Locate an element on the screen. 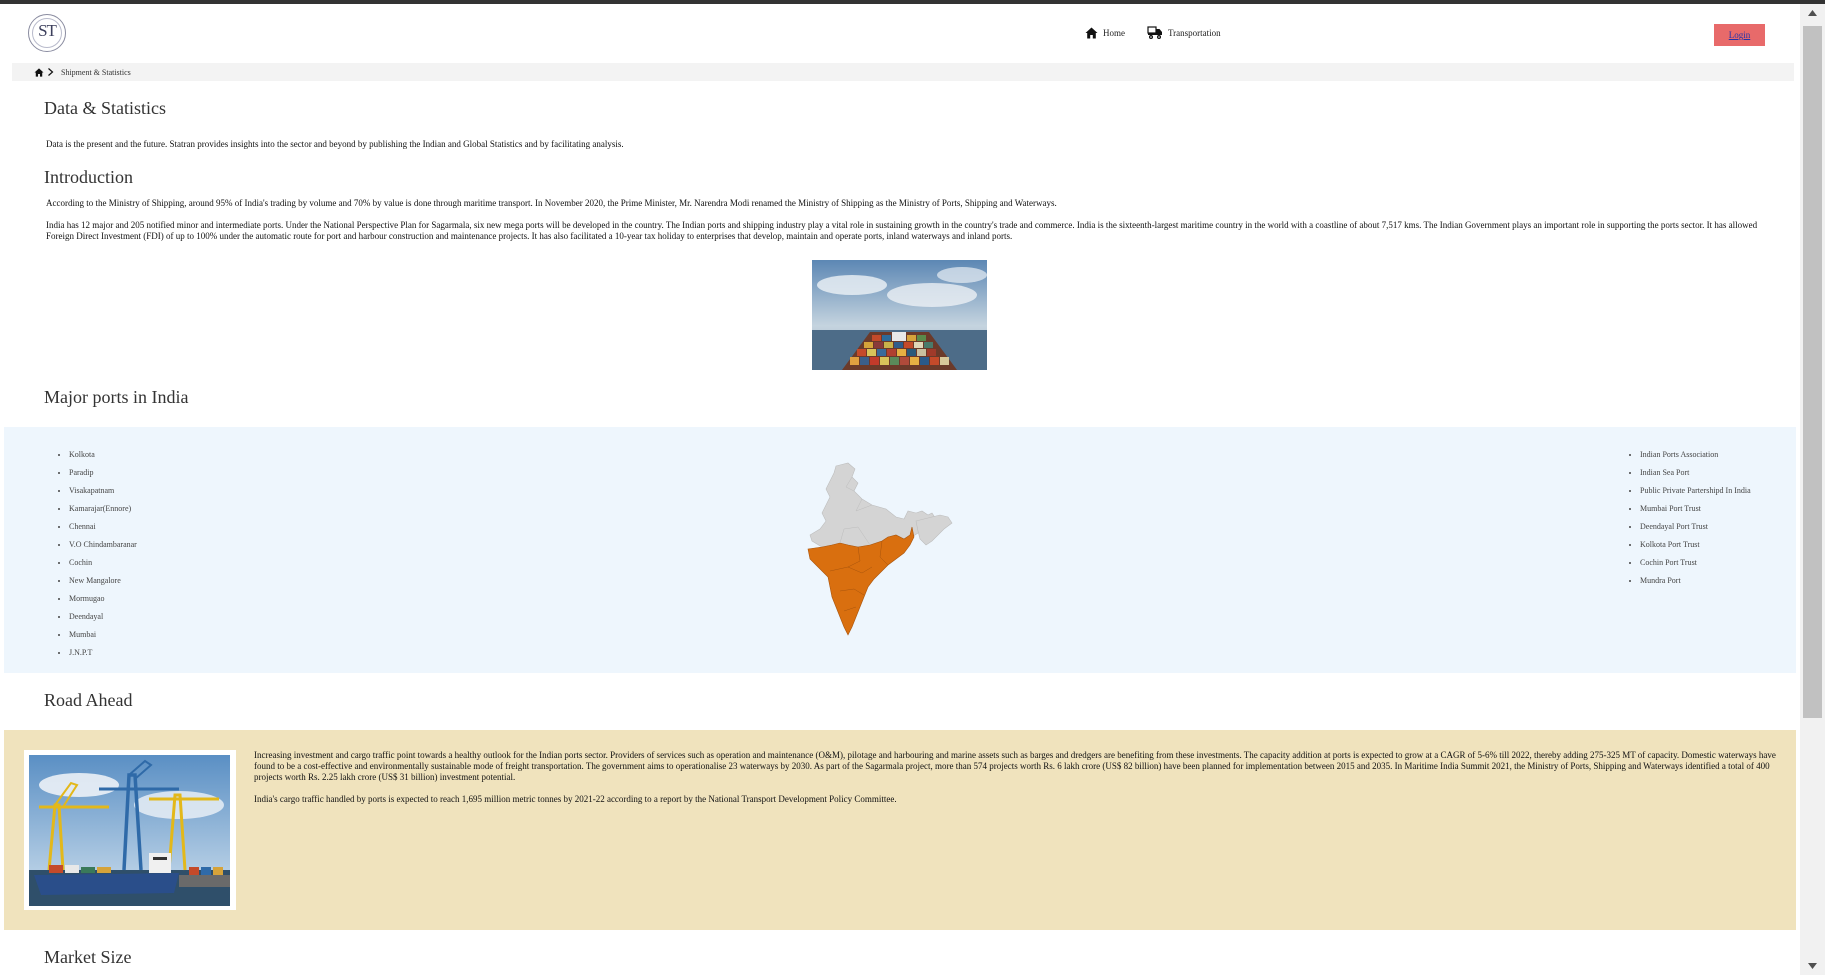 Image resolution: width=1825 pixels, height=975 pixels. port-link: Mumbai Port Trust is located at coordinates (1695, 509).